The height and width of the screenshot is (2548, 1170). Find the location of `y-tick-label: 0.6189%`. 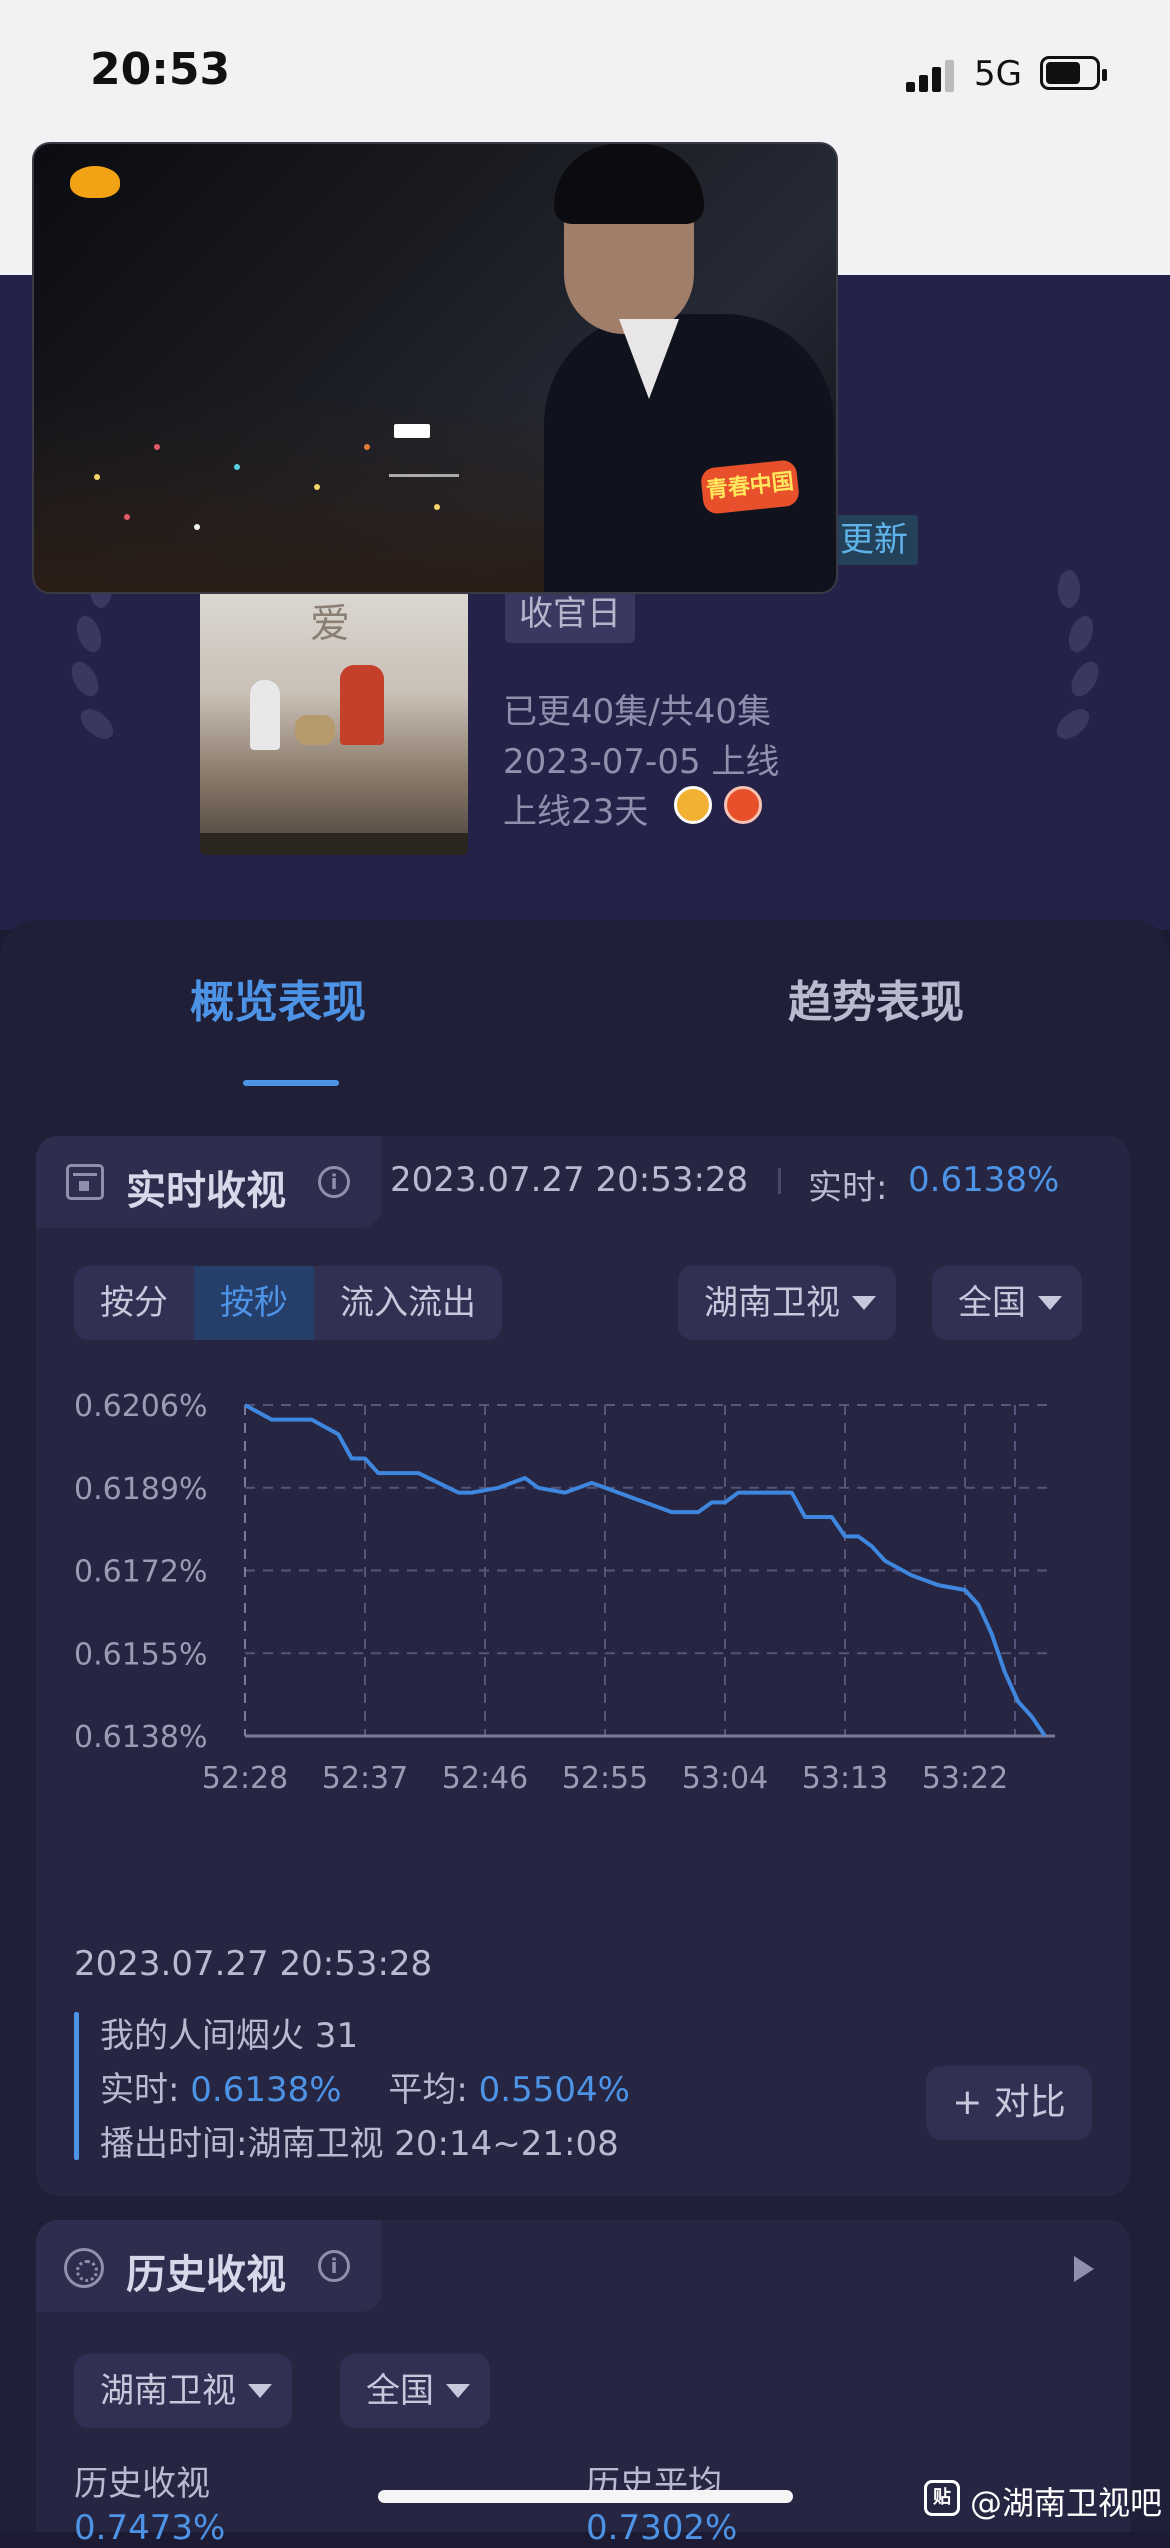

y-tick-label: 0.6189% is located at coordinates (140, 1489).